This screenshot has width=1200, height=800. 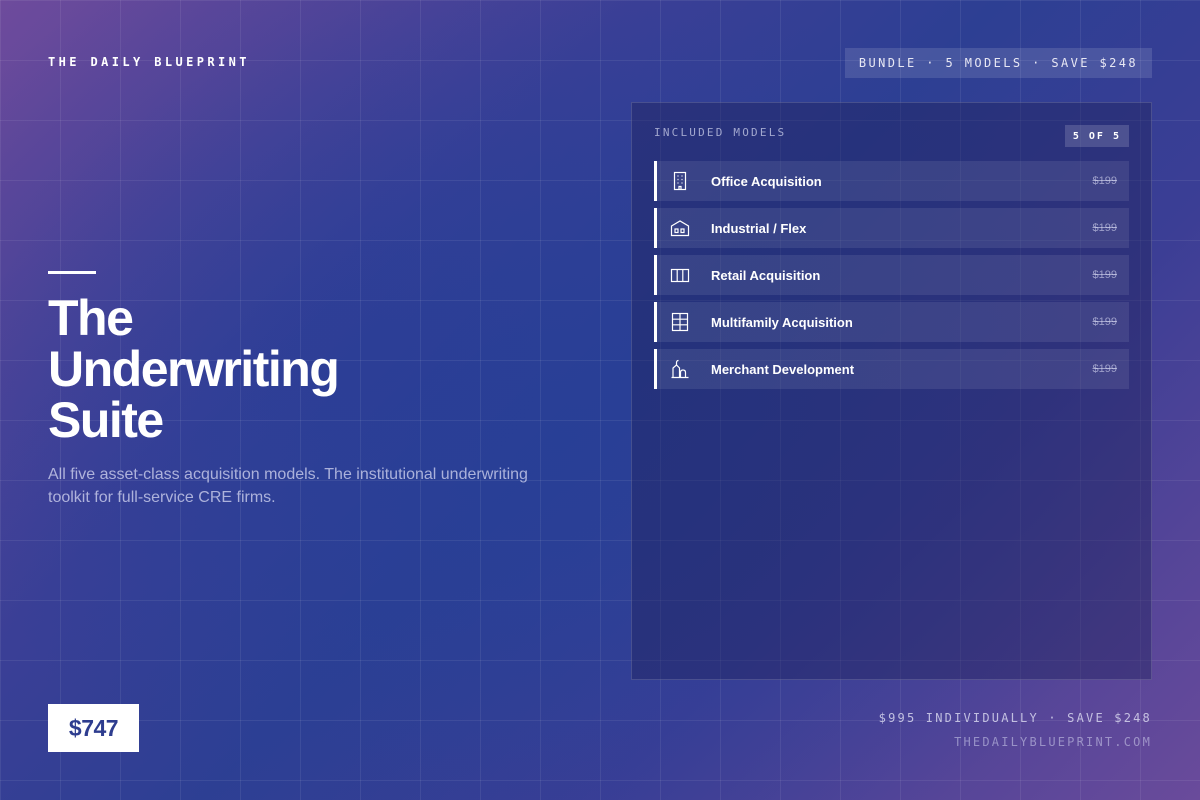 I want to click on model-item-office: Office Acquisition $199, so click(x=891, y=181).